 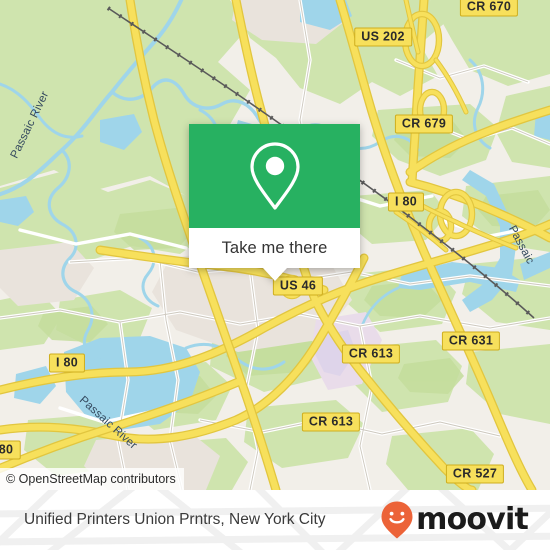 I want to click on road-shield: CR 670, so click(x=489, y=8).